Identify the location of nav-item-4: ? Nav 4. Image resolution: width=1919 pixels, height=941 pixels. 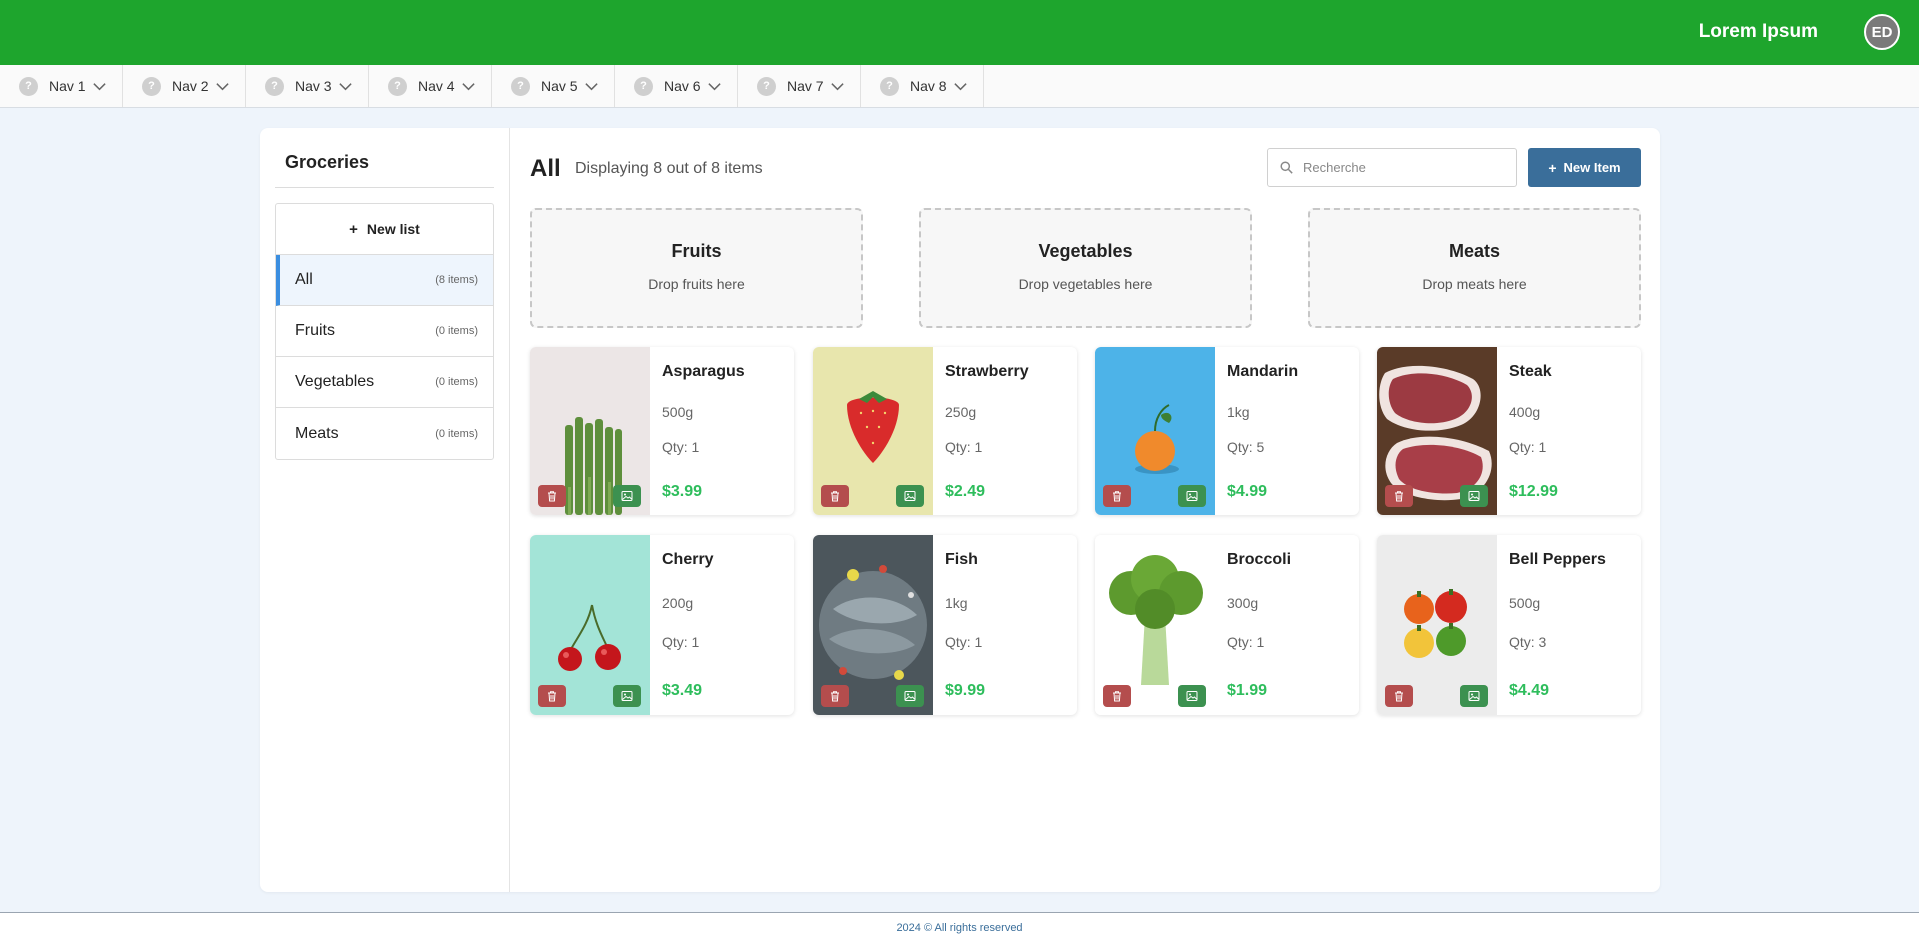
(430, 86).